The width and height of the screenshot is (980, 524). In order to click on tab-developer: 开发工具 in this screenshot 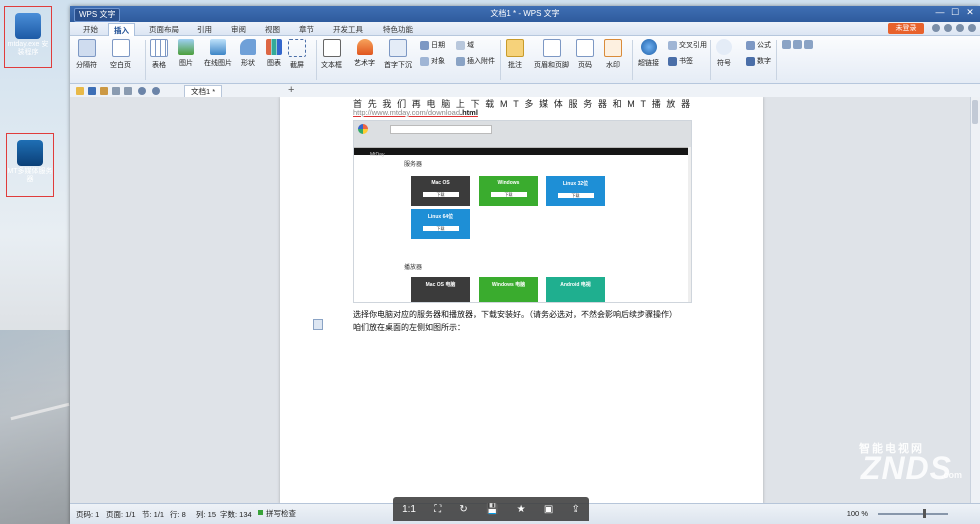, I will do `click(348, 29)`.